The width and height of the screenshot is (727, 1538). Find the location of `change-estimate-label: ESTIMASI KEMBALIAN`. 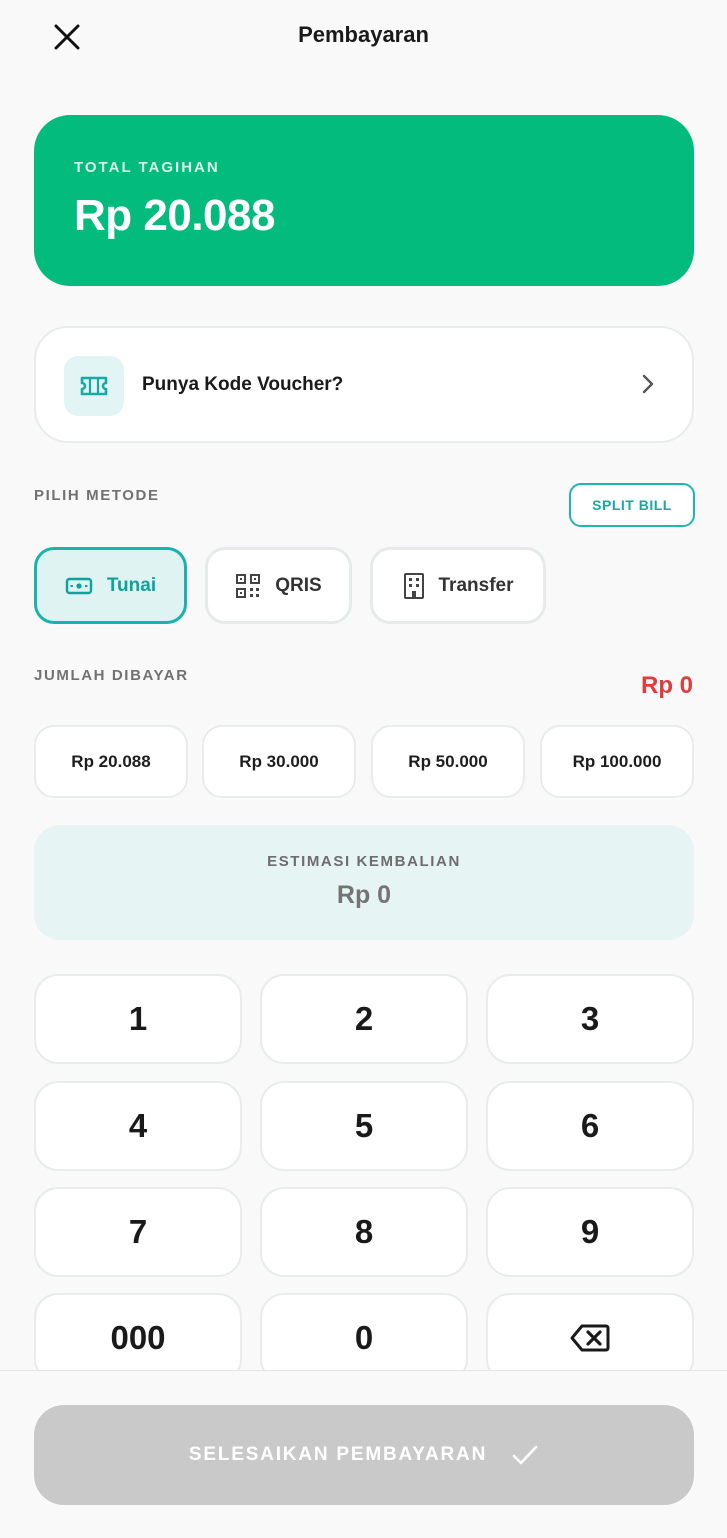

change-estimate-label: ESTIMASI KEMBALIAN is located at coordinates (364, 861).